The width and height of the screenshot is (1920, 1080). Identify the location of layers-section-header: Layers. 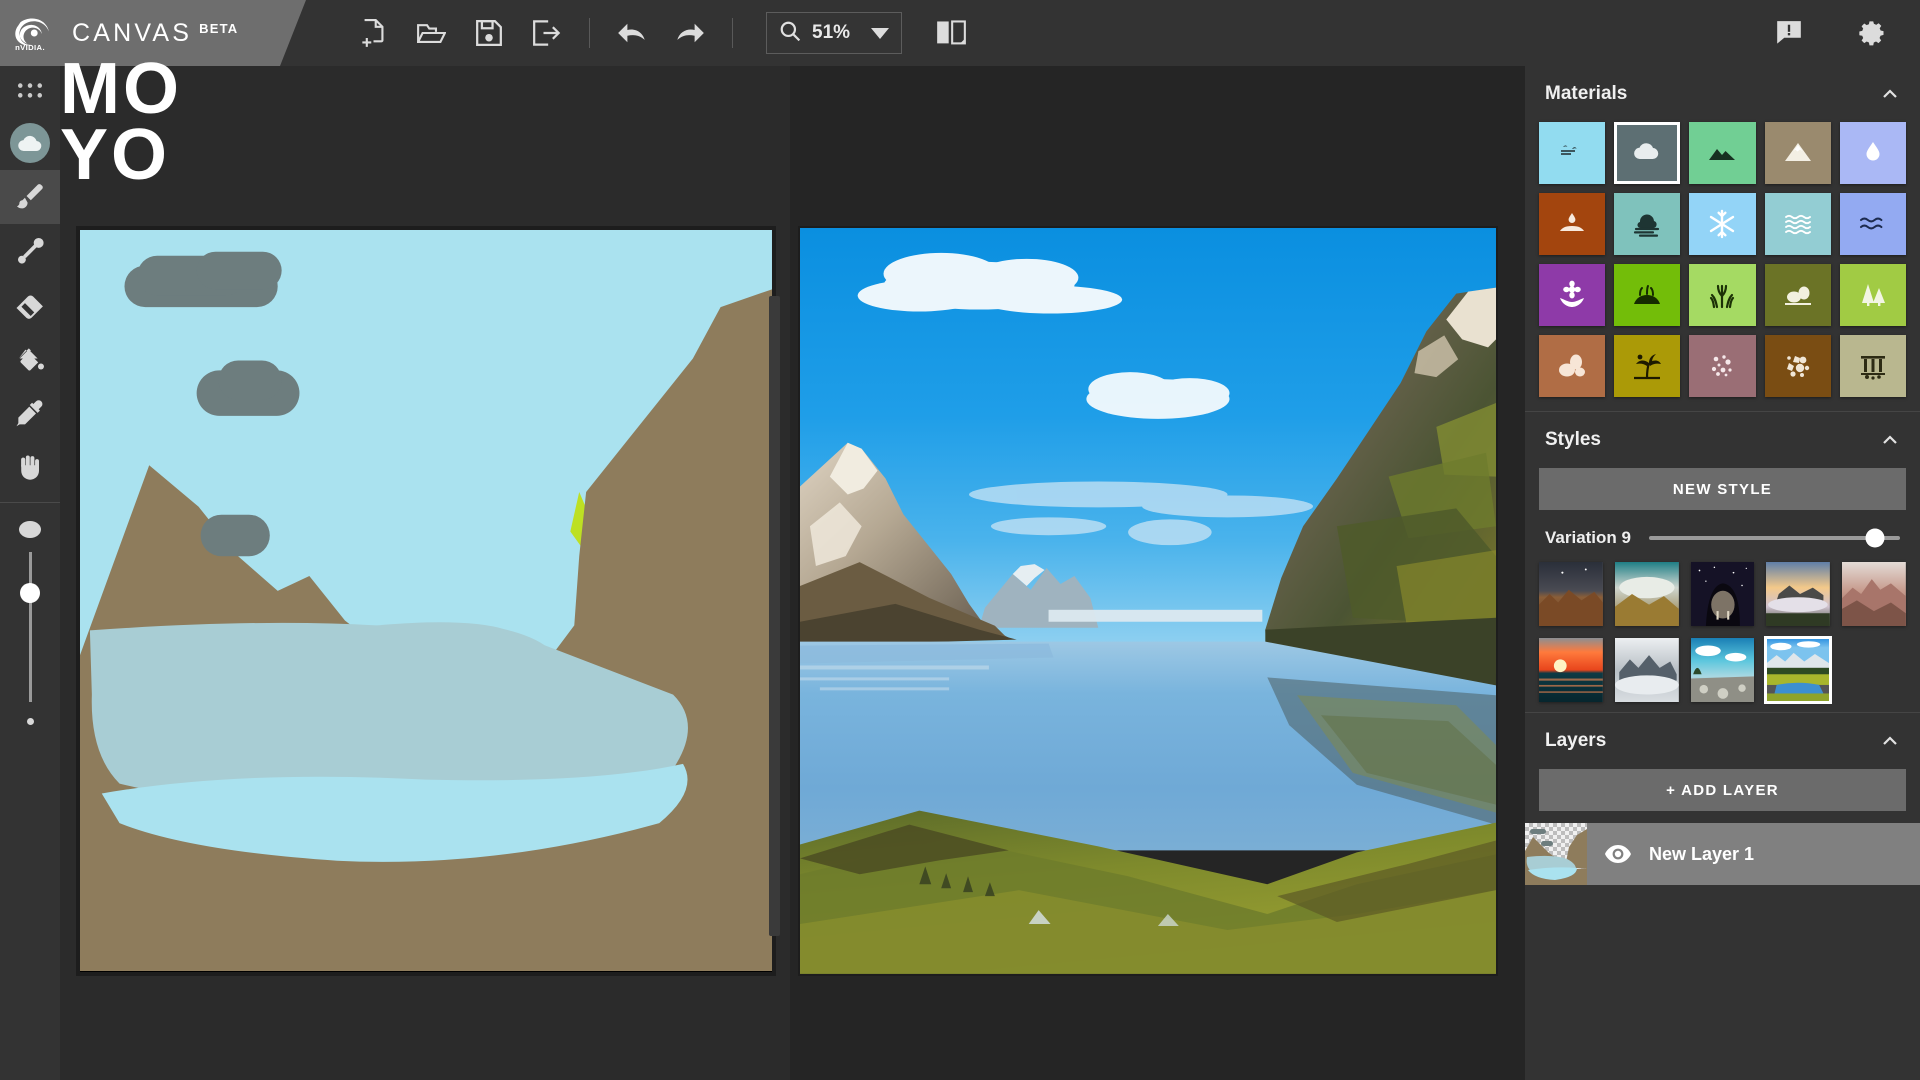
(1722, 741).